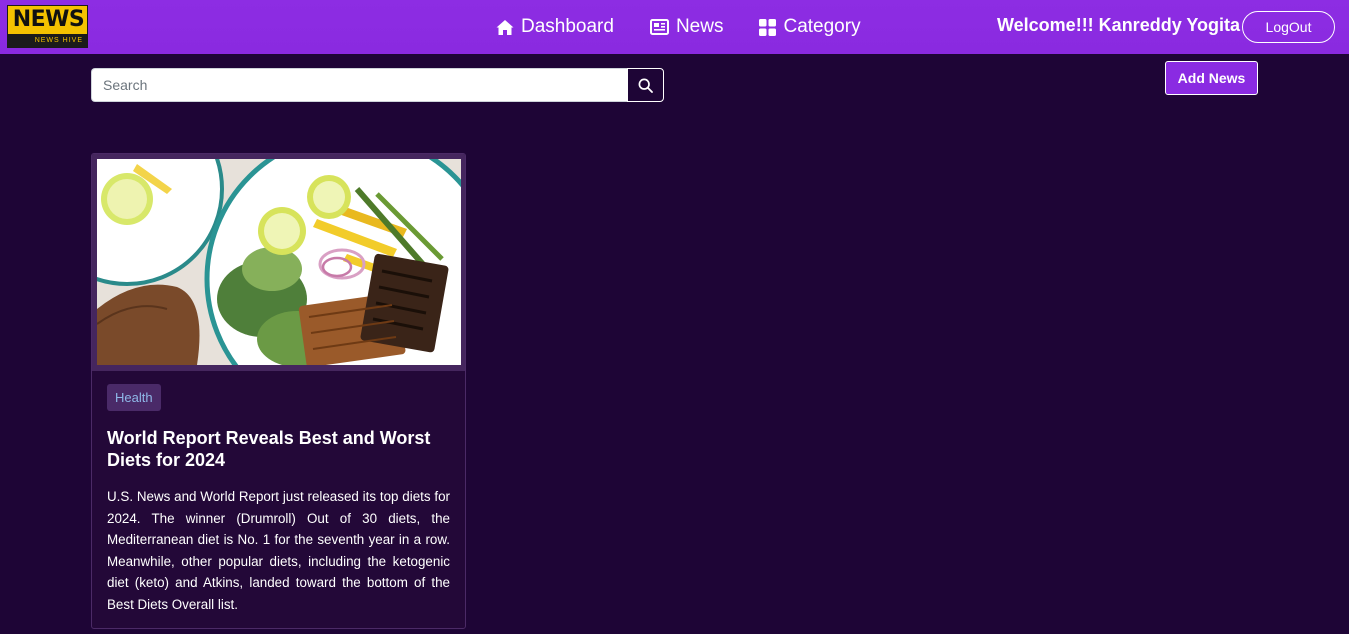 The width and height of the screenshot is (1349, 634). I want to click on news-hive-logo: NEWS NEWS HIVE, so click(47, 26).